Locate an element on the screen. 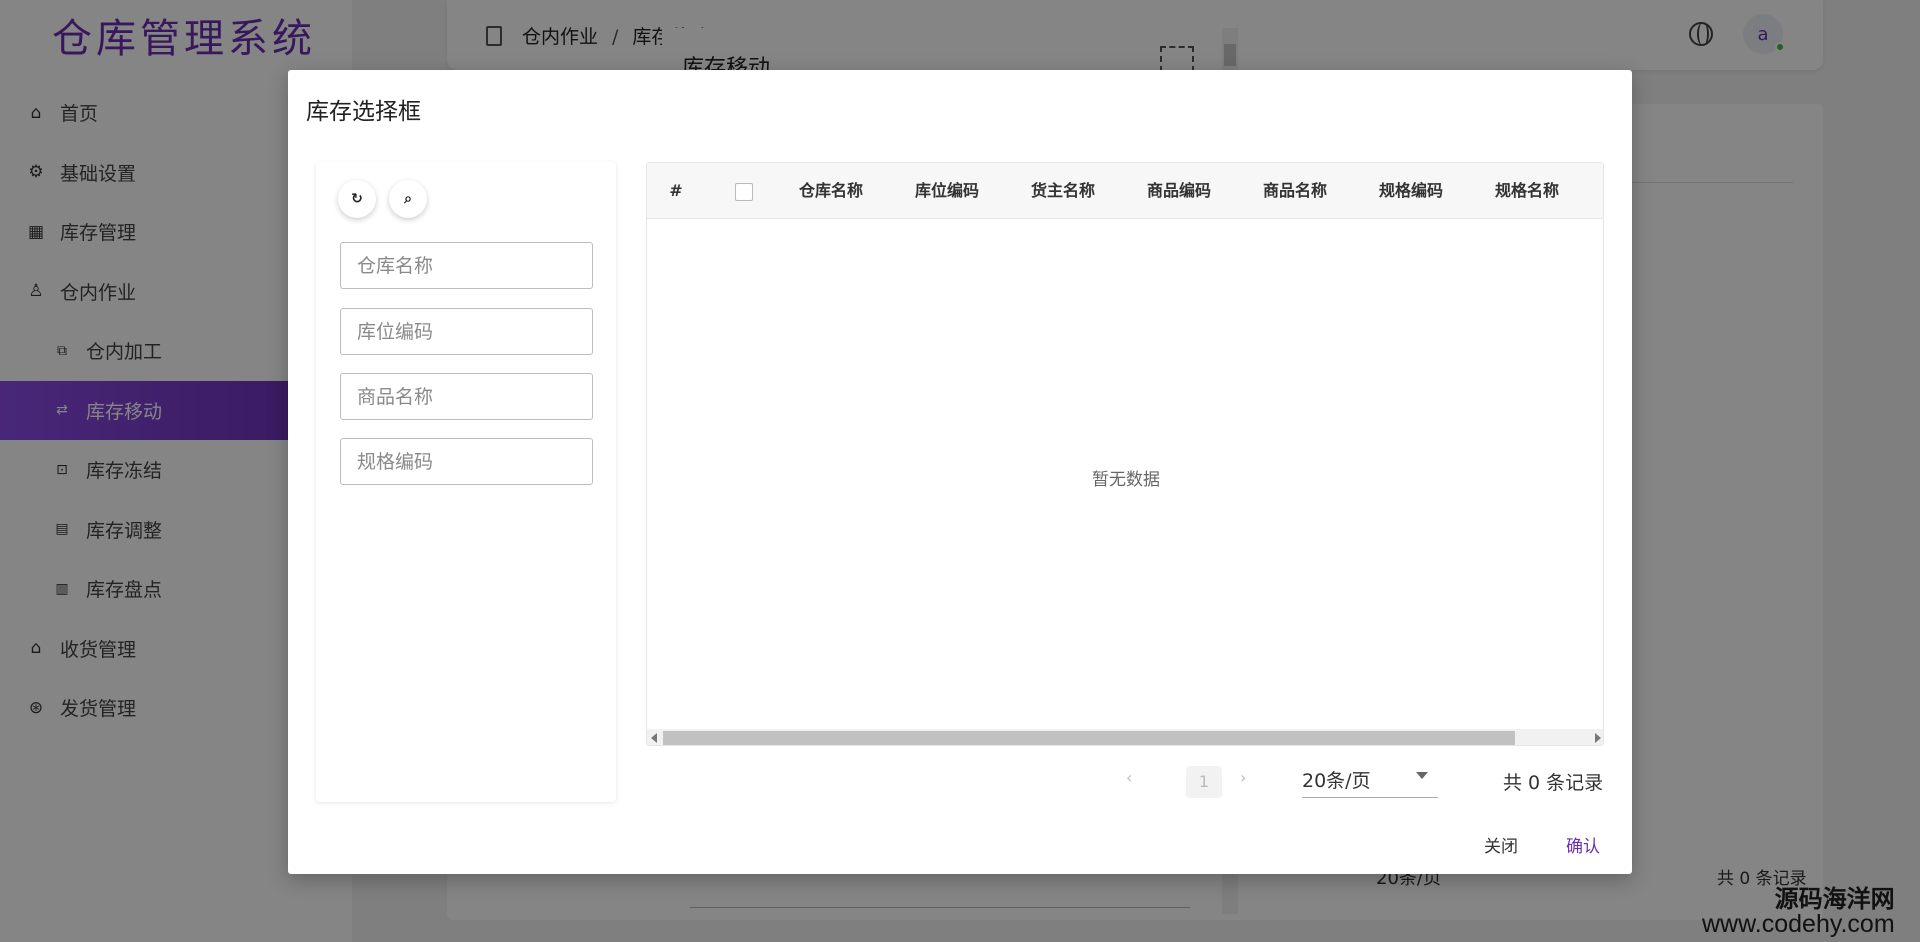 The width and height of the screenshot is (1920, 942). location-code-input is located at coordinates (466, 331).